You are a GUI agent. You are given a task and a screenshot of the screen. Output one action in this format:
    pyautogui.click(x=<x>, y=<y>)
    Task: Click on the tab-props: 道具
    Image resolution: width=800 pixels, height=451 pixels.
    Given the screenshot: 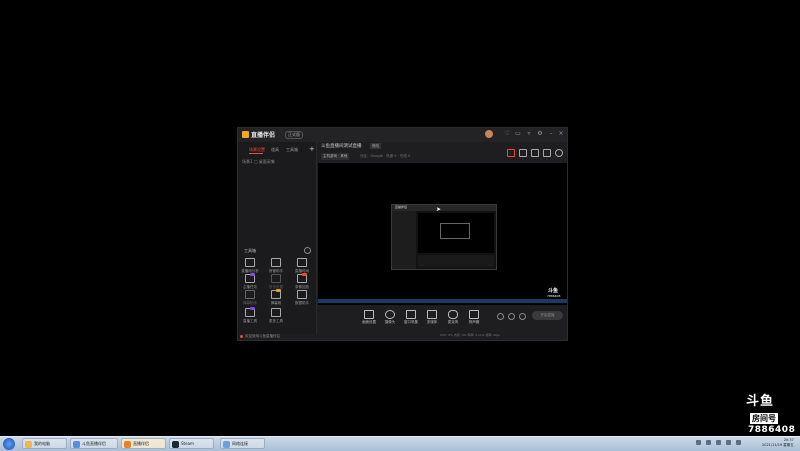 What is the action you would take?
    pyautogui.click(x=275, y=150)
    